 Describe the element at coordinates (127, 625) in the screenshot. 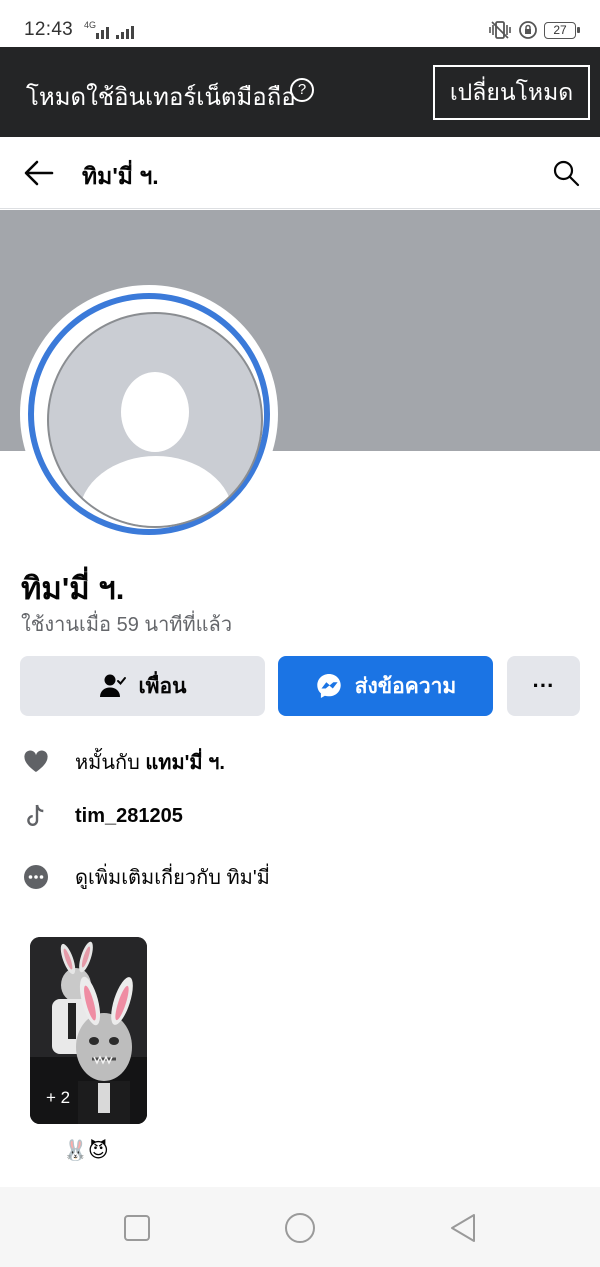

I see `last-active-status: ใช้งานเมื่อ 59 นาทีที่แล้ว` at that location.